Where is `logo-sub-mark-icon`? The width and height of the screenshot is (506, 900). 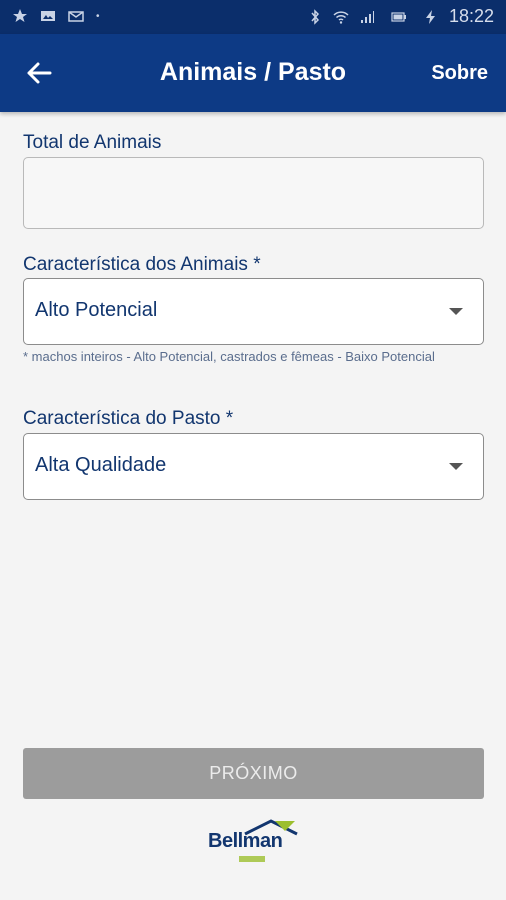 logo-sub-mark-icon is located at coordinates (252, 859).